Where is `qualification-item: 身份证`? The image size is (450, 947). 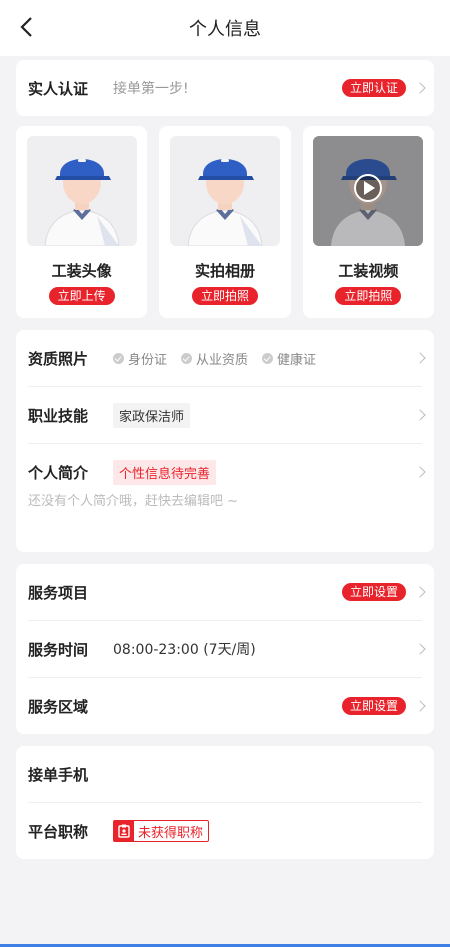
qualification-item: 身份证 is located at coordinates (140, 358).